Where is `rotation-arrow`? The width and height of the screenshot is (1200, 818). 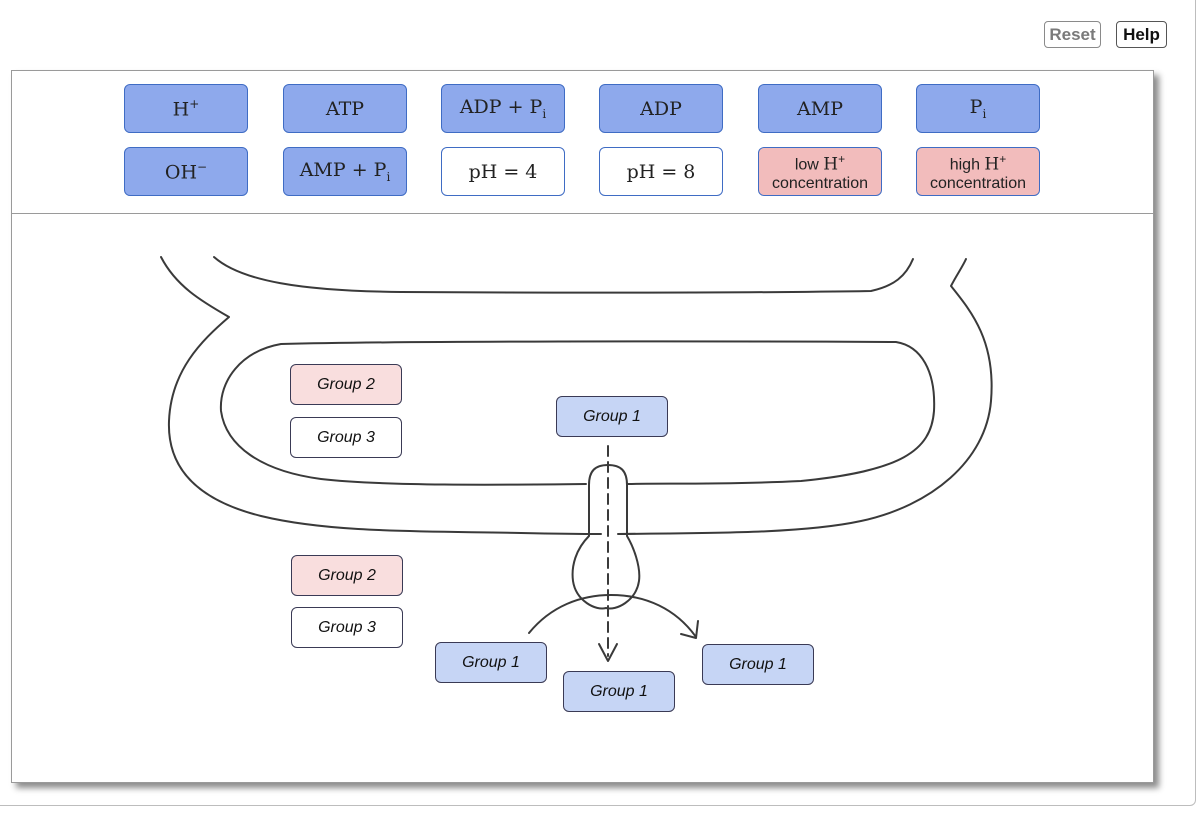 rotation-arrow is located at coordinates (612, 616).